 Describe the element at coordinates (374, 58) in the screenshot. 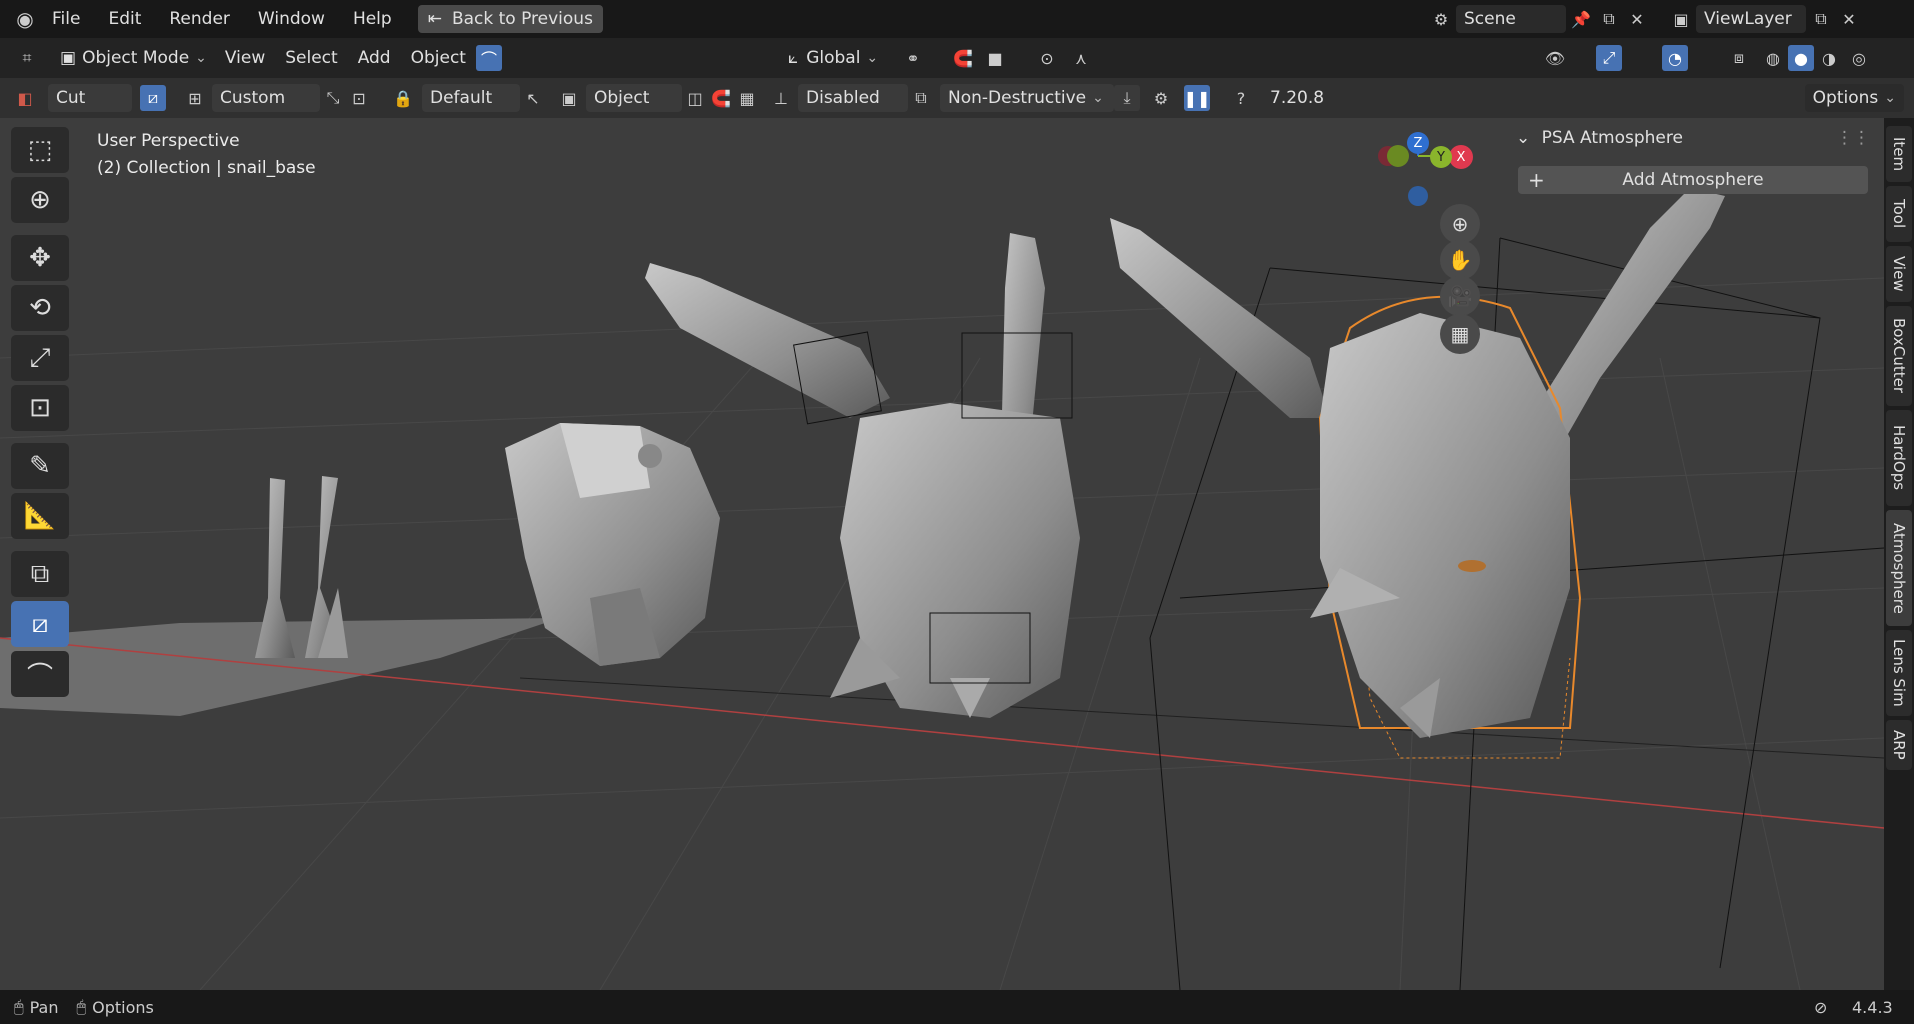

I see `menu-add: Add` at that location.